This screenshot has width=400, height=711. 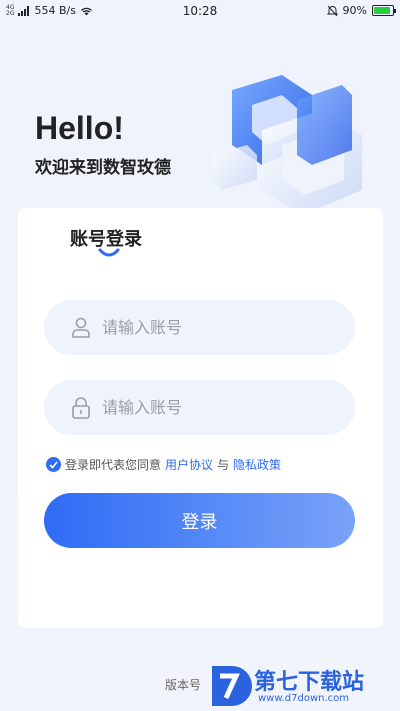 What do you see at coordinates (79, 128) in the screenshot?
I see `greeting-title: Hello!` at bounding box center [79, 128].